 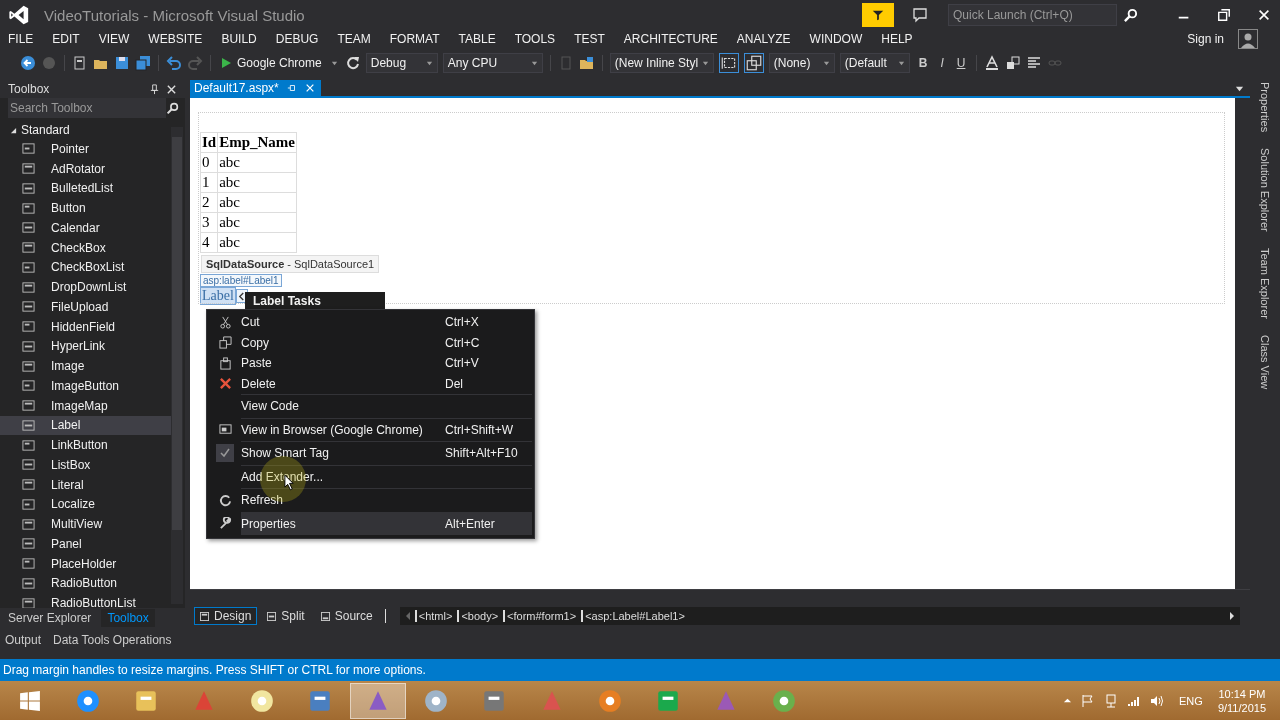 I want to click on menu-item: ARCHITECTURE, so click(x=670, y=39).